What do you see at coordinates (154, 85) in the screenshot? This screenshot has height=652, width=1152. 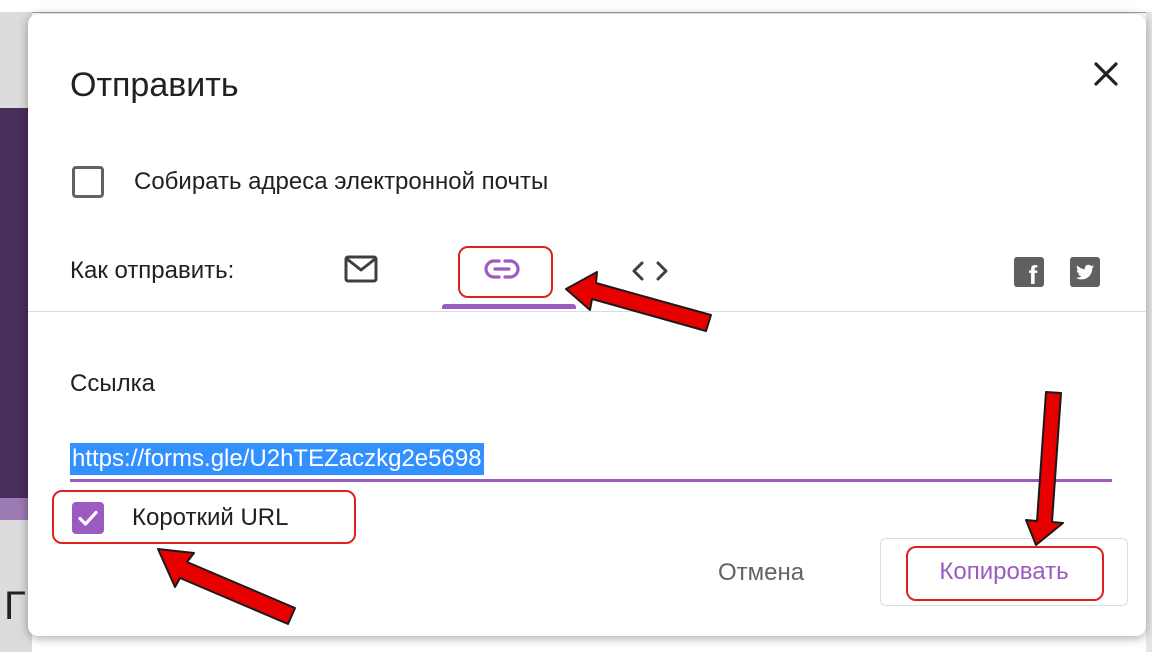 I see `dialog-title: Отправить` at bounding box center [154, 85].